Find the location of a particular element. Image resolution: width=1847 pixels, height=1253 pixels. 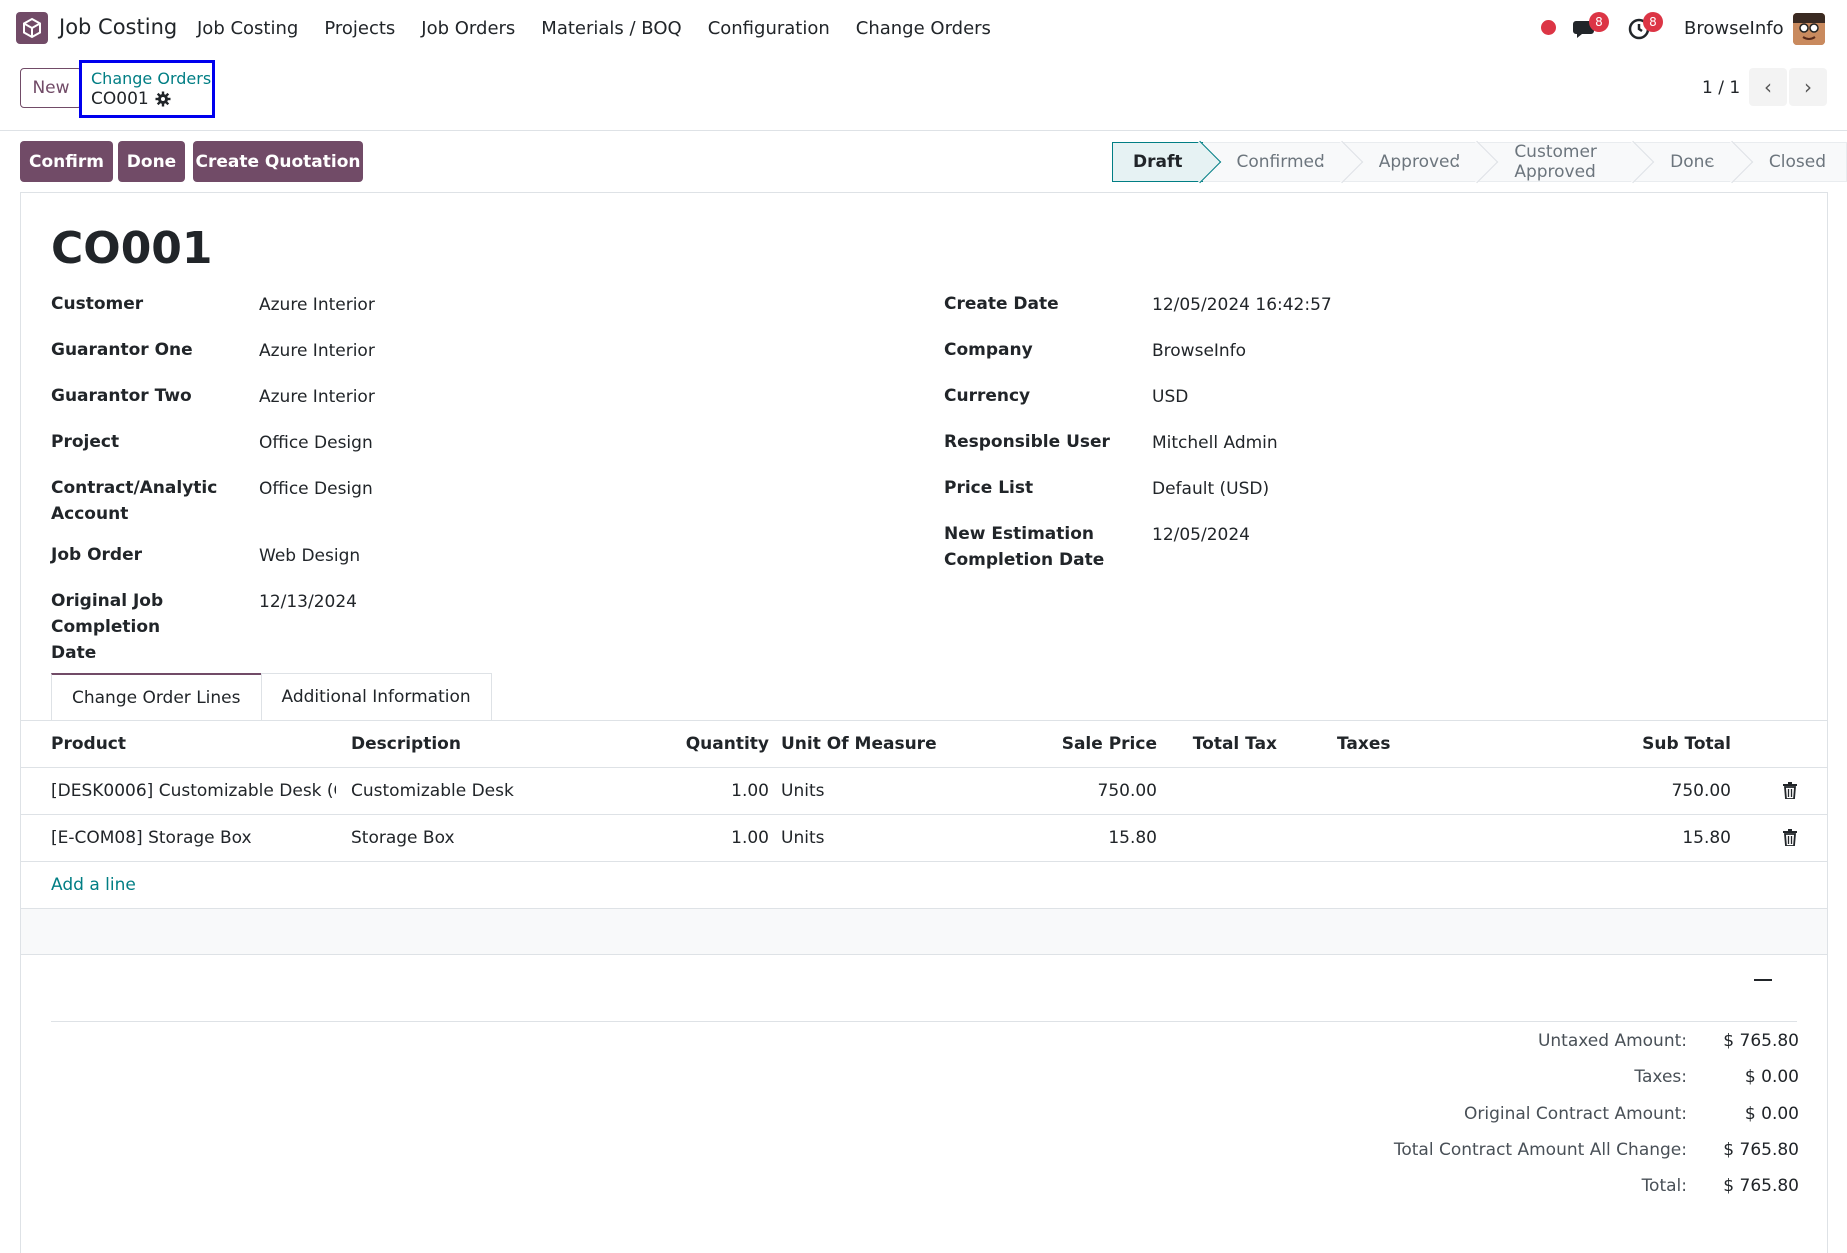

responsible-user-label: Responsible User is located at coordinates (1027, 442).